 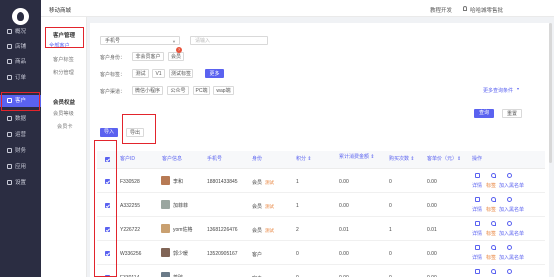 I want to click on nav-label: 运营, so click(x=21, y=135).